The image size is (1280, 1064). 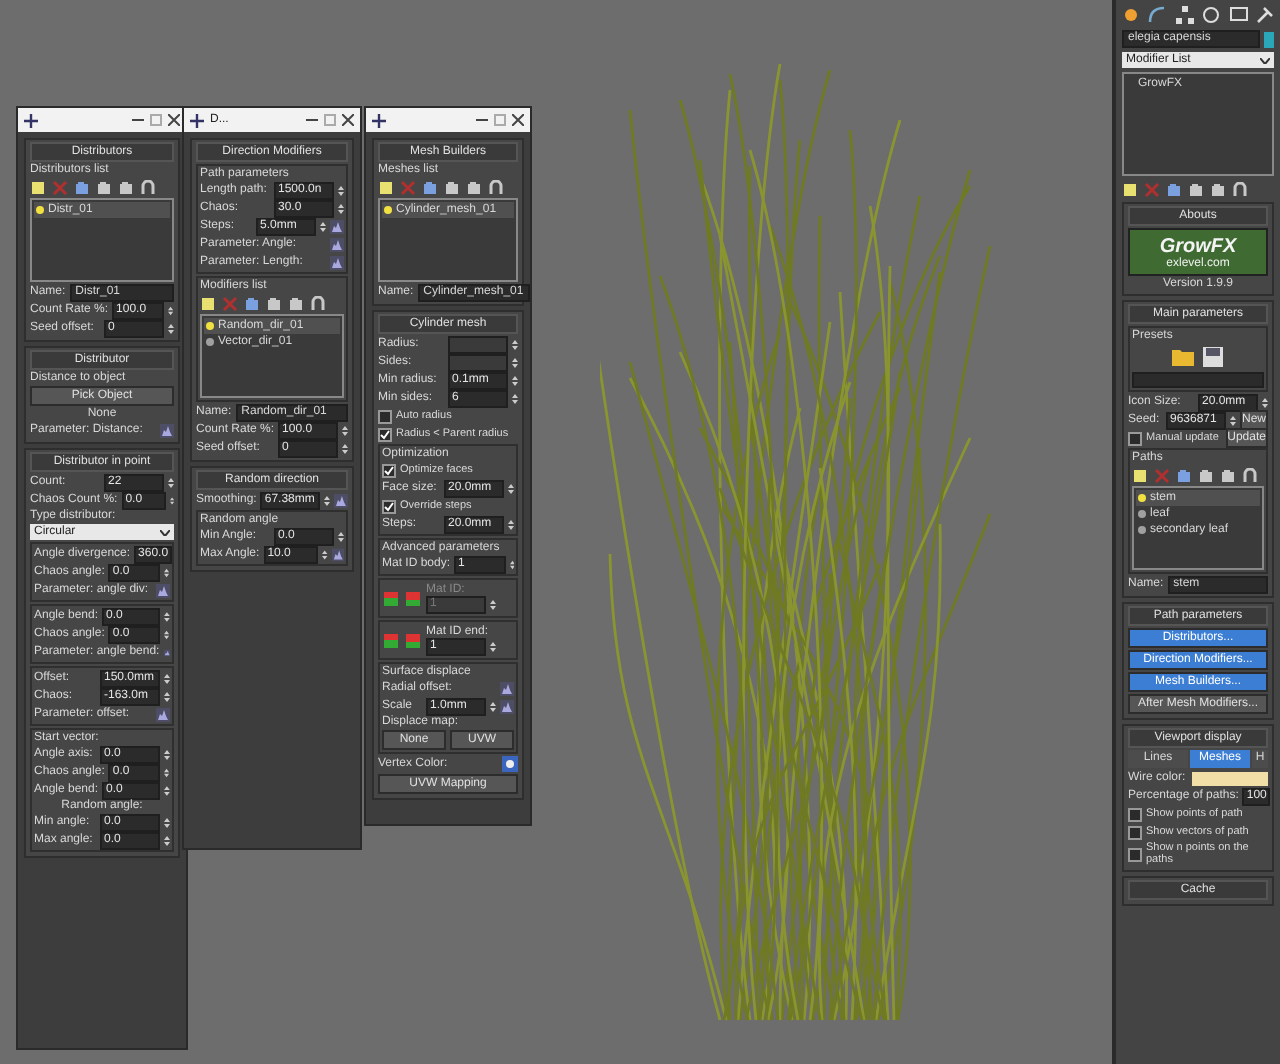 I want to click on hierarchy-icon, so click(x=1184, y=15).